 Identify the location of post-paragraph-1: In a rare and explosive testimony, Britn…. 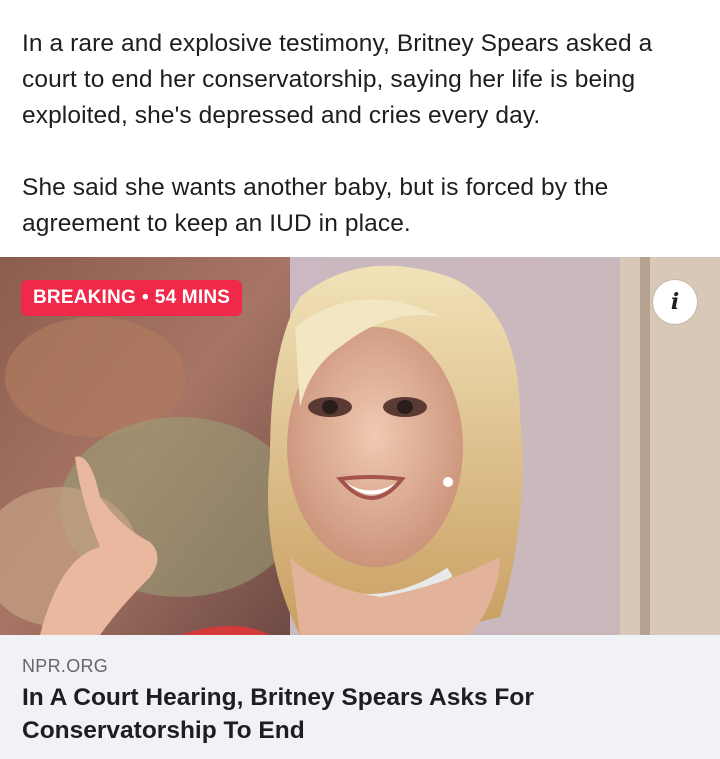
(337, 79).